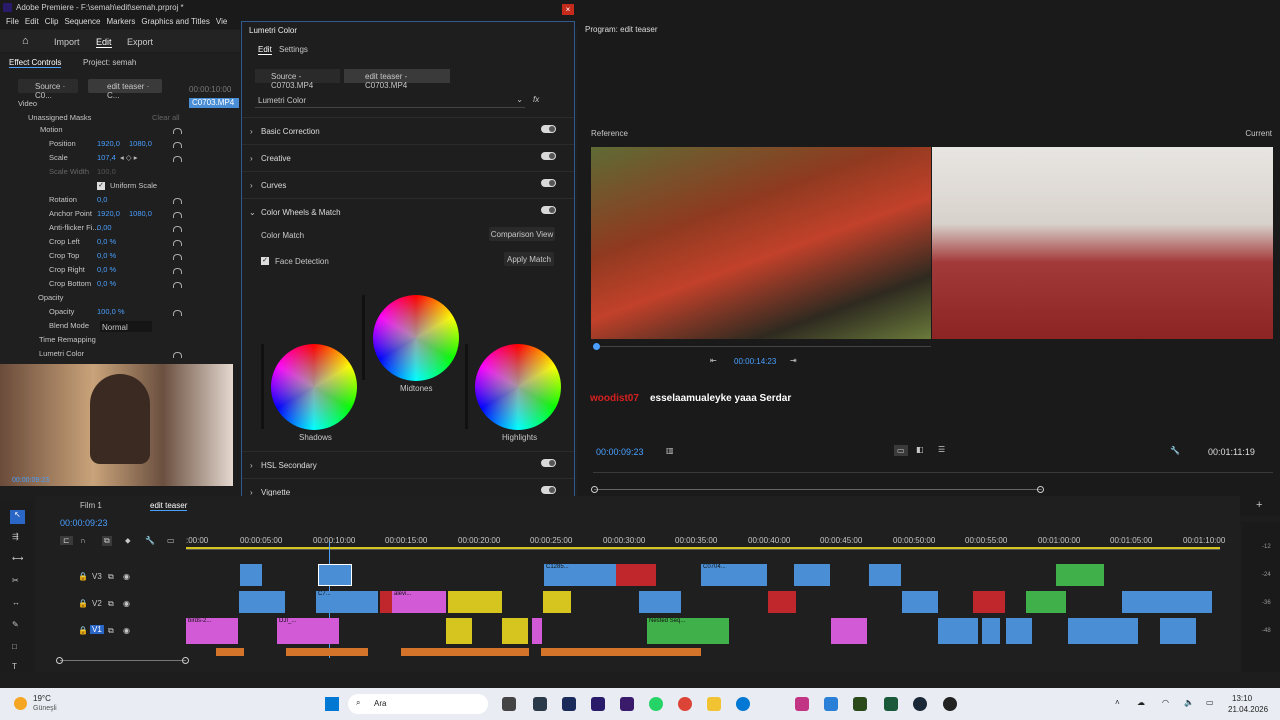  What do you see at coordinates (15, 536) in the screenshot?
I see `track-select-icon: ⇶` at bounding box center [15, 536].